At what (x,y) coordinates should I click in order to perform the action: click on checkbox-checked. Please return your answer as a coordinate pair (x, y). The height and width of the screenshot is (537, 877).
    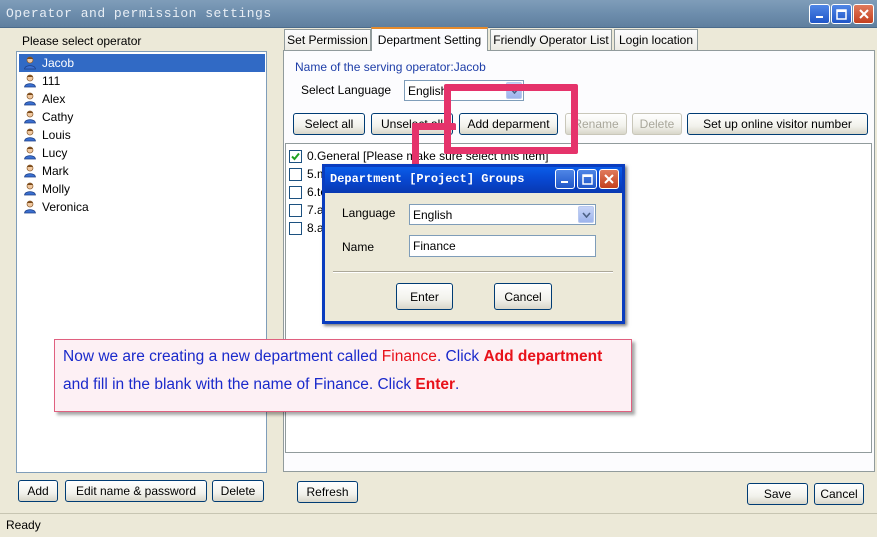
    Looking at the image, I should click on (295, 156).